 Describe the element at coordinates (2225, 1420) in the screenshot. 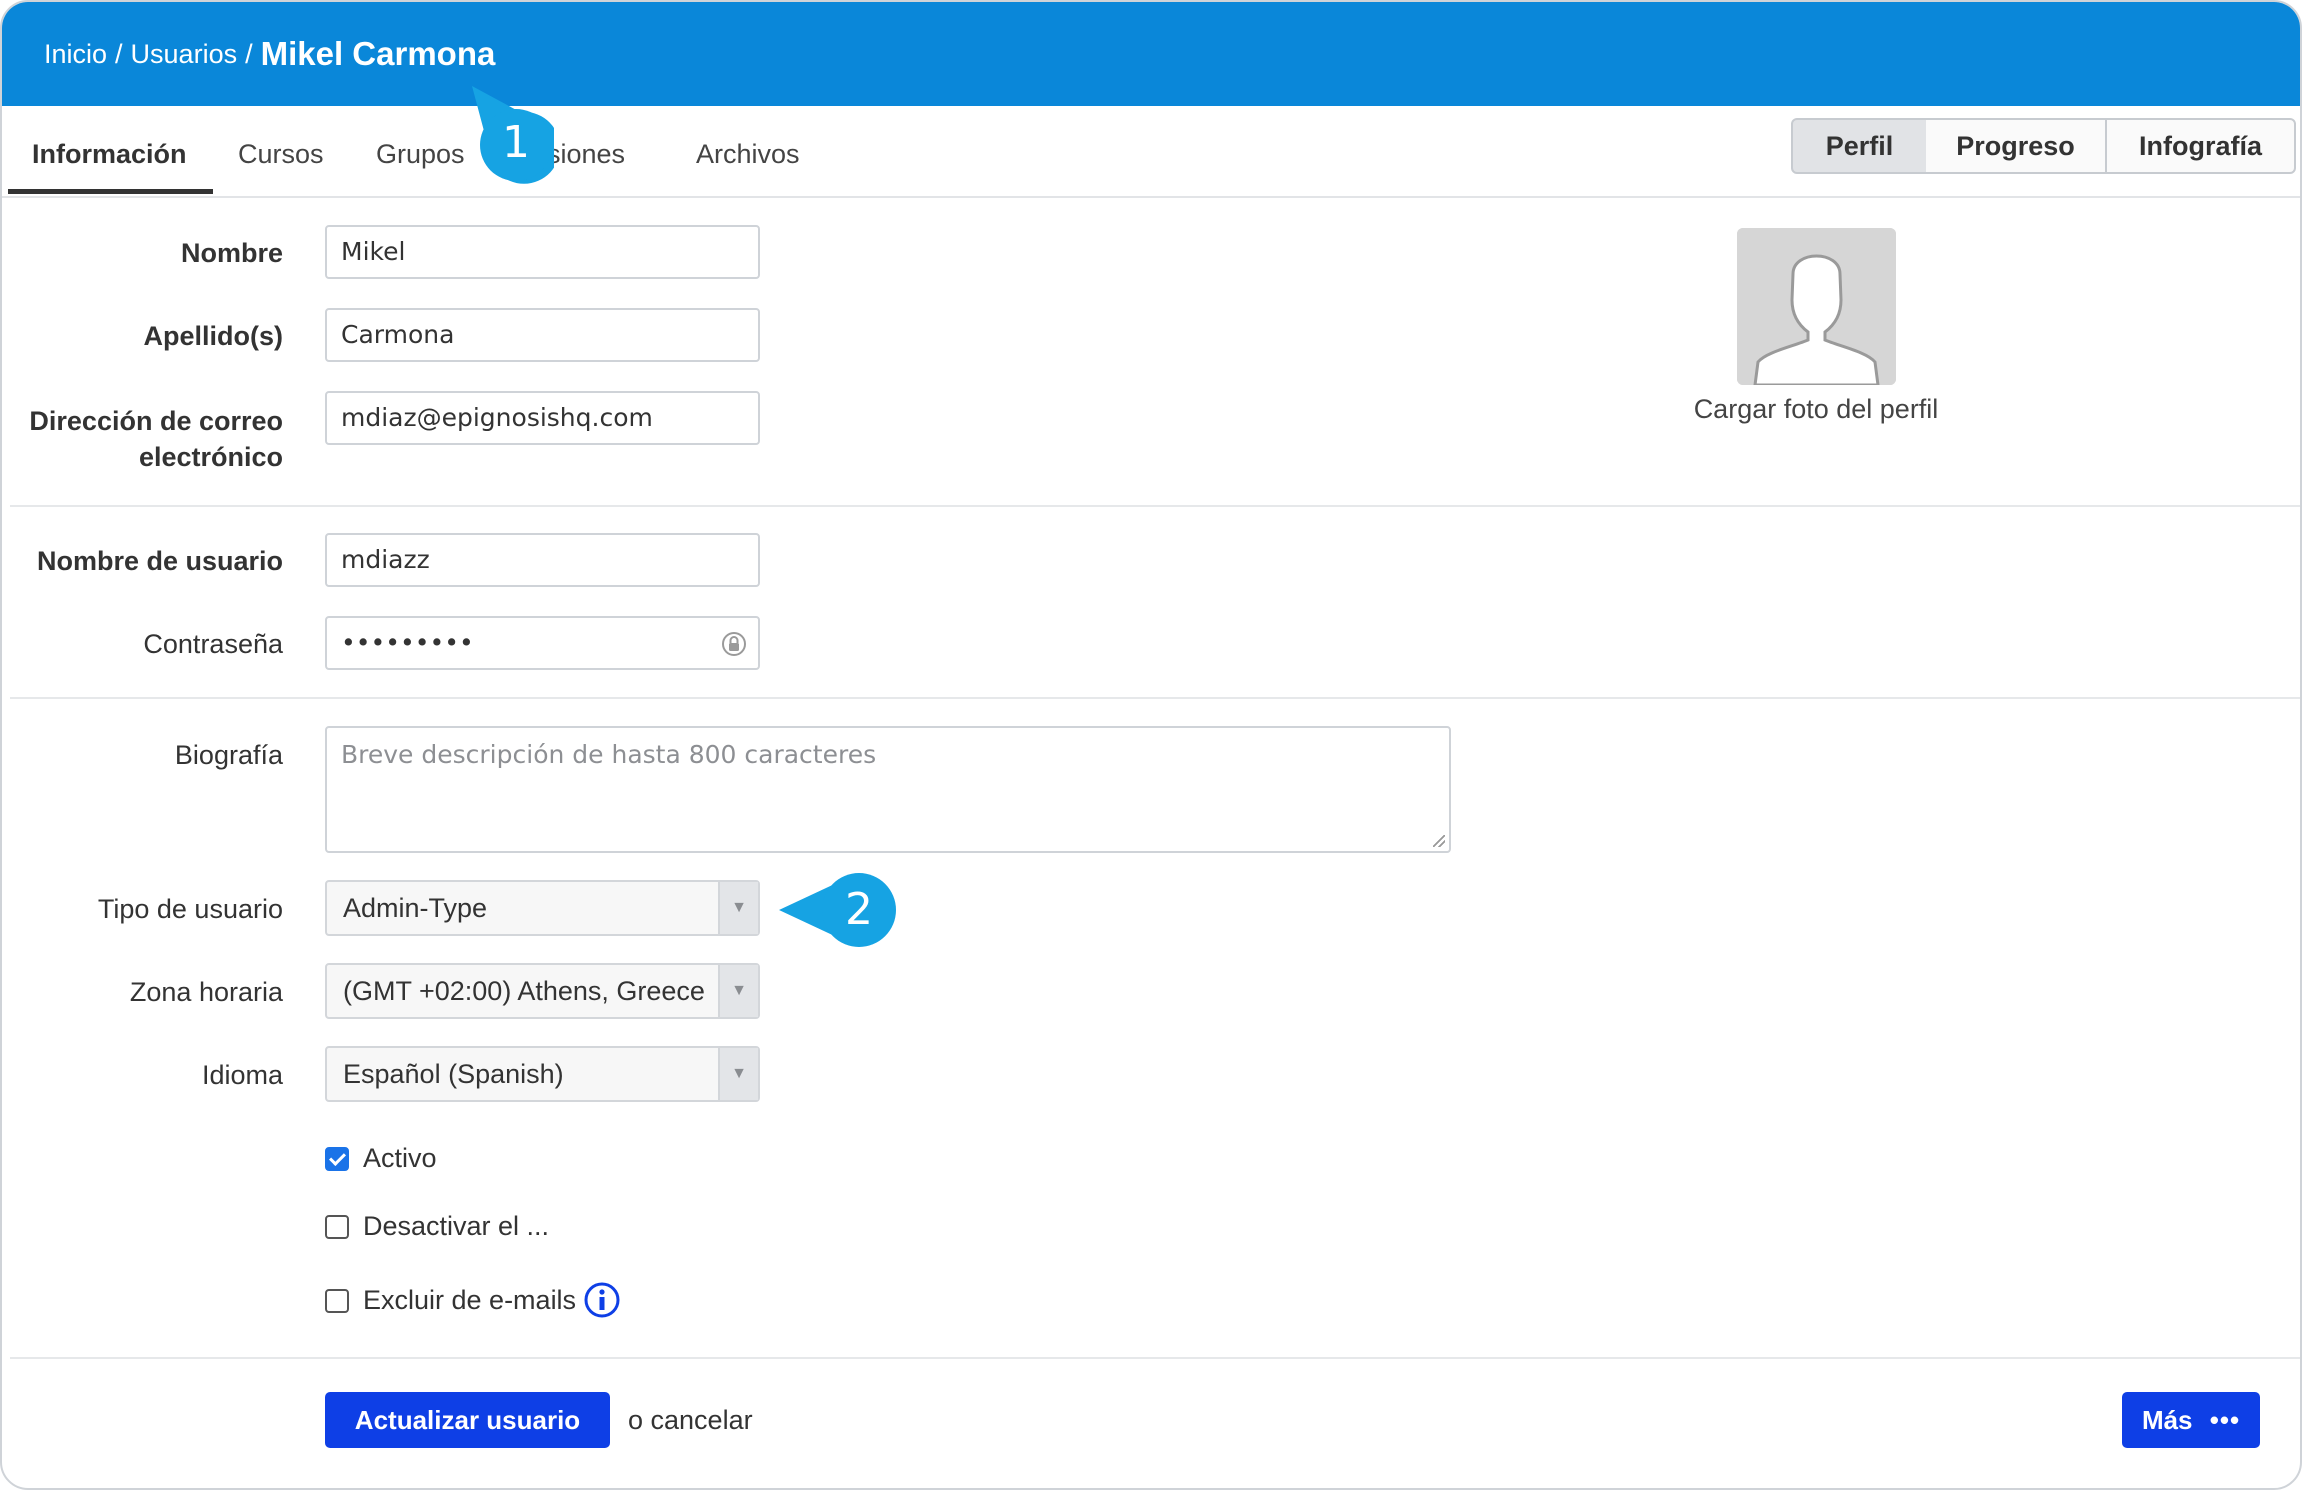

I see `ellipsis-icon: •••` at that location.